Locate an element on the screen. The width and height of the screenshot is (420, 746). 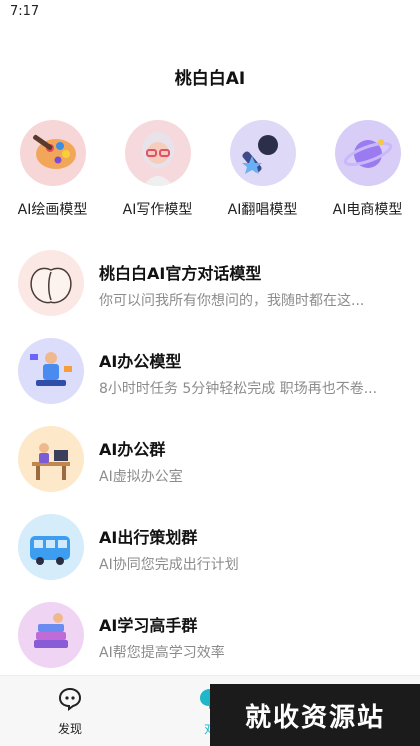
chat-desc: AI协同您完成出行计划 is located at coordinates (169, 565).